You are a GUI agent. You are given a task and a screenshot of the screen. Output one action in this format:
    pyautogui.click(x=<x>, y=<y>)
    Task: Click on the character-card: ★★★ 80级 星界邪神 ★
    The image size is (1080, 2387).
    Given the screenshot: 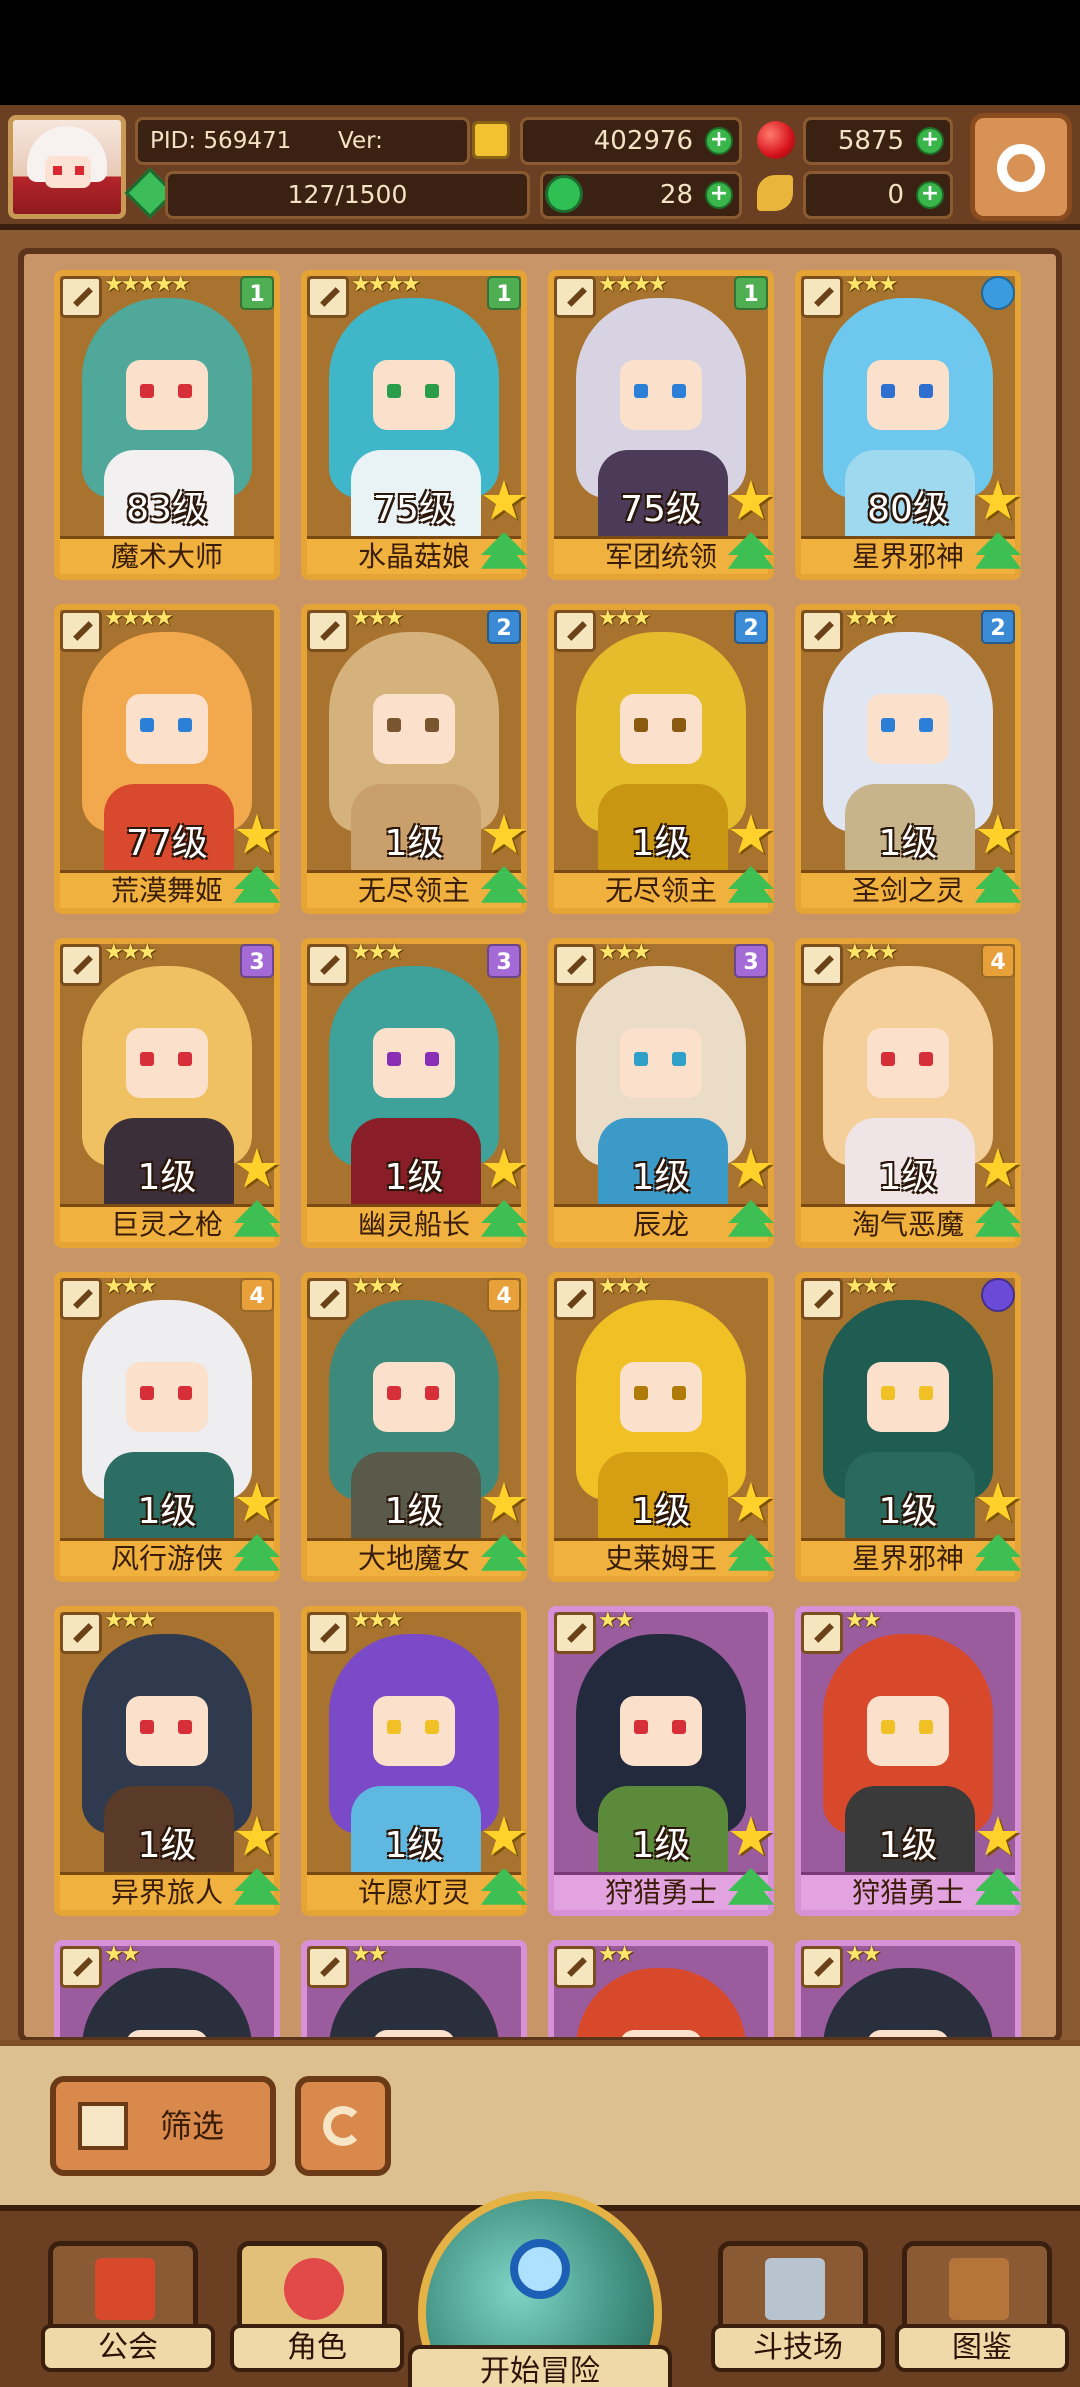 What is the action you would take?
    pyautogui.click(x=909, y=425)
    